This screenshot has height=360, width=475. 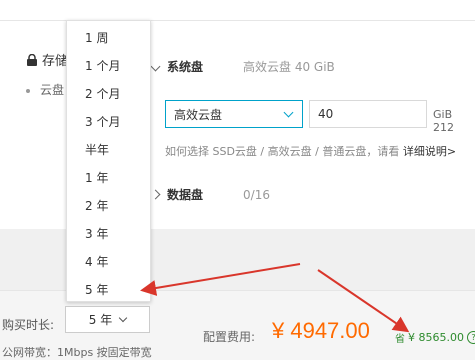 I want to click on system-disk-meta: 高效云盘 40 GiB, so click(x=289, y=67).